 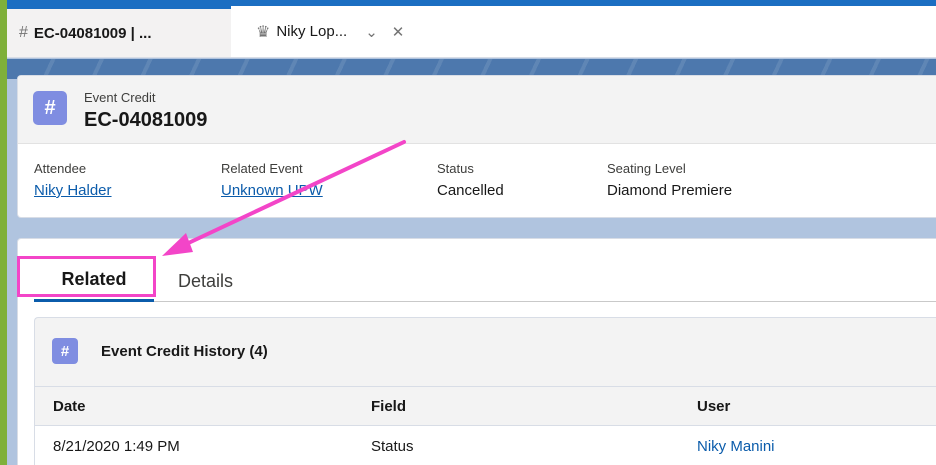 What do you see at coordinates (184, 351) in the screenshot?
I see `related-list-title: Event Credit History (4)` at bounding box center [184, 351].